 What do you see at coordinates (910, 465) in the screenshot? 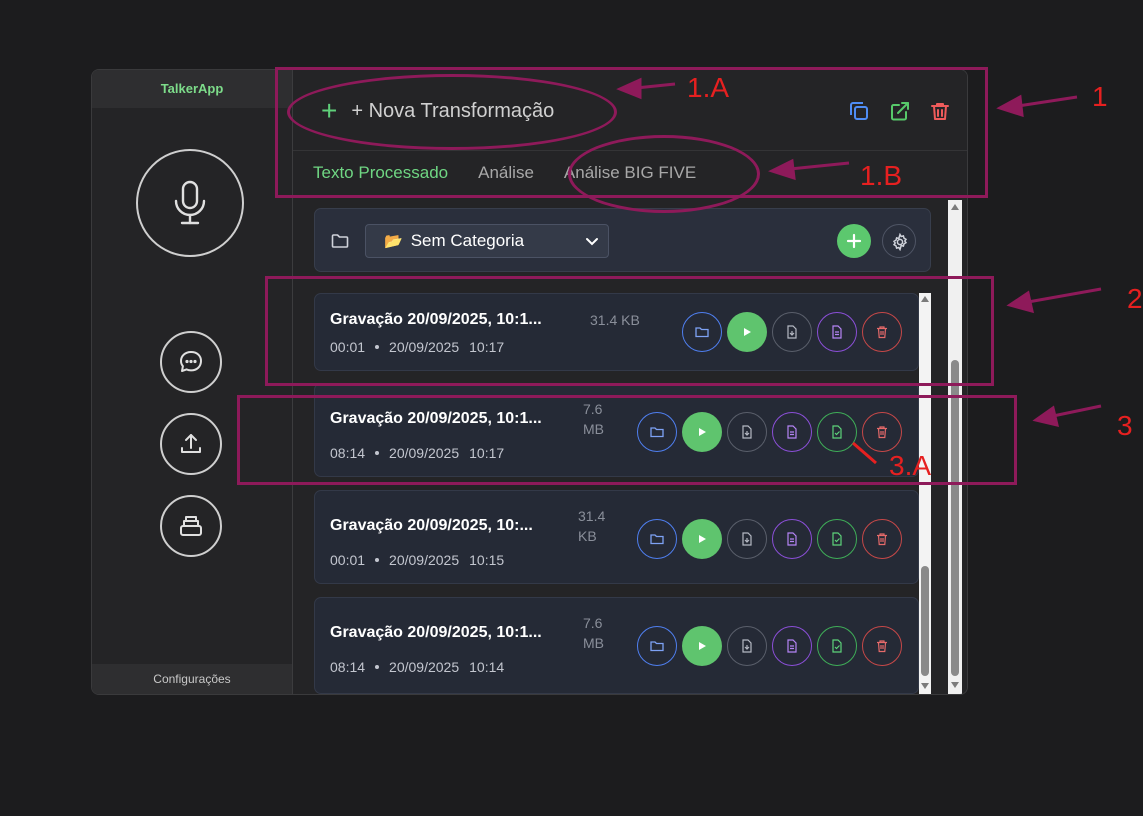
I see `annotation-label-3a: 3.A` at bounding box center [910, 465].